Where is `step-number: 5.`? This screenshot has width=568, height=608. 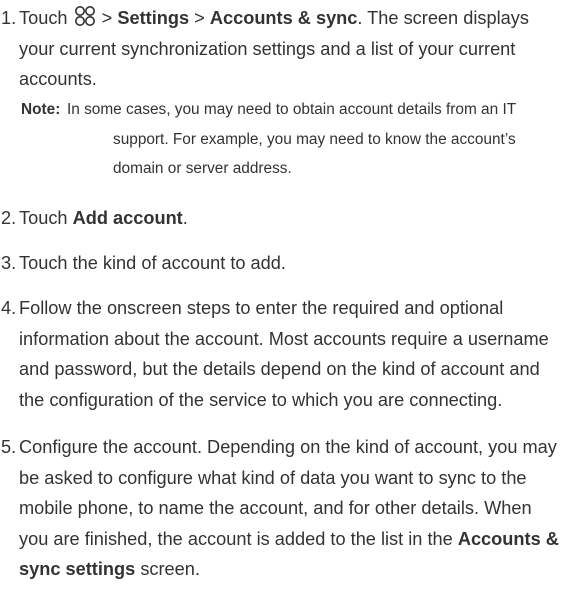 step-number: 5. is located at coordinates (9, 447).